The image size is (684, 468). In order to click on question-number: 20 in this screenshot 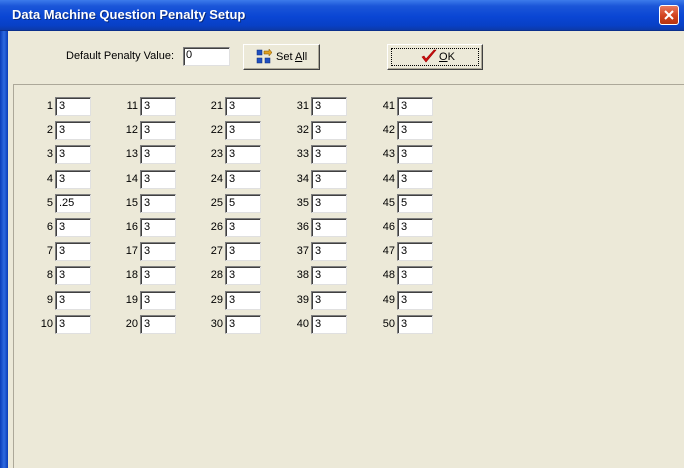, I will do `click(131, 324)`.